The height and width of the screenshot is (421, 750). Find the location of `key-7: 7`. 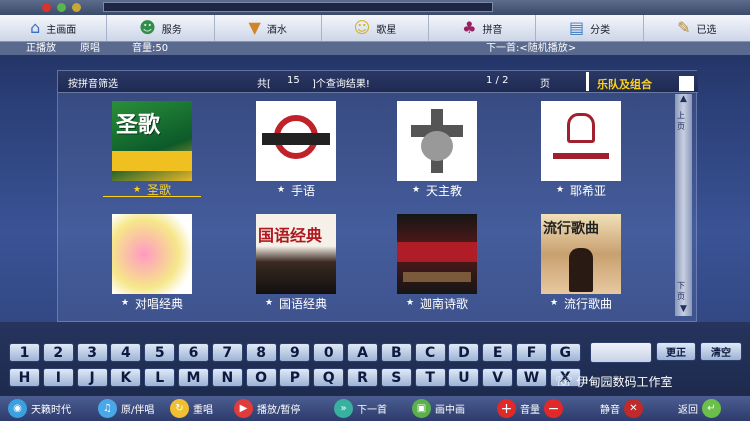

key-7: 7 is located at coordinates (227, 352).